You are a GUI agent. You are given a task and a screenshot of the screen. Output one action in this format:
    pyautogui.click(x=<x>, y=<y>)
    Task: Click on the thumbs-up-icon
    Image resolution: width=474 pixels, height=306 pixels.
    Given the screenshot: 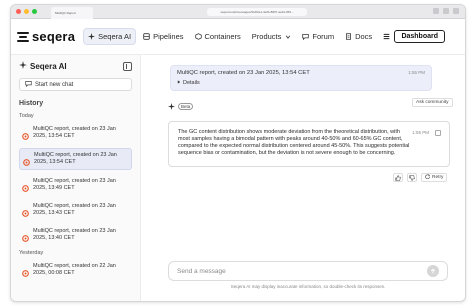 What is the action you would take?
    pyautogui.click(x=398, y=177)
    